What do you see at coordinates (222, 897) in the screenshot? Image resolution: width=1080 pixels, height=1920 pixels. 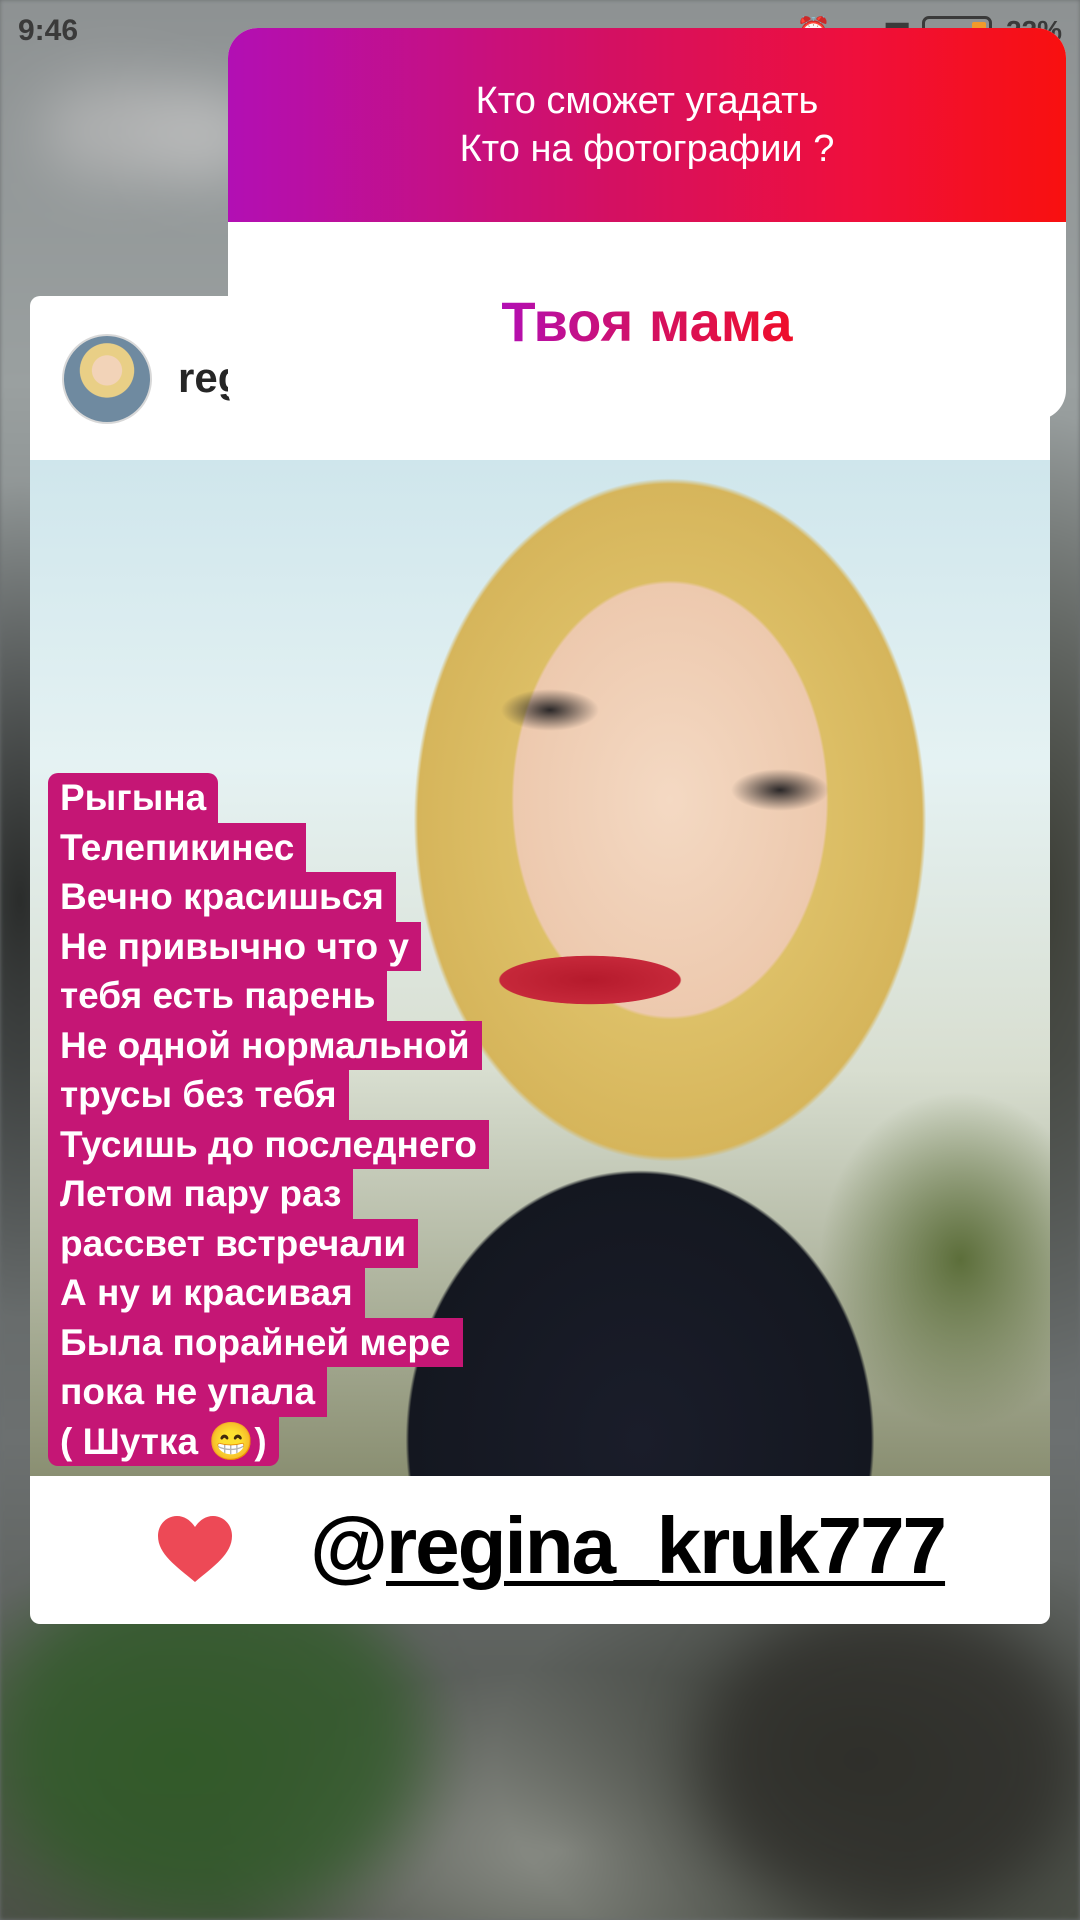 I see `caption-line: Вечно красишься` at bounding box center [222, 897].